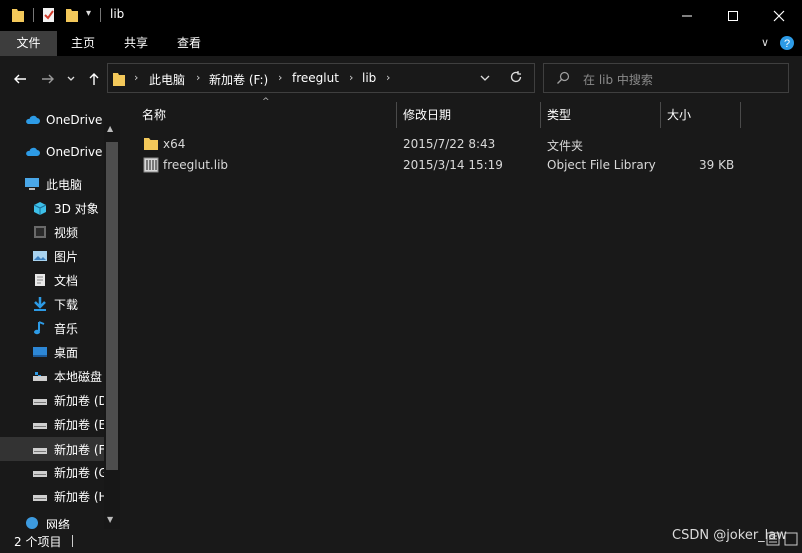 The height and width of the screenshot is (553, 802). I want to click on watermark: CSDN @joker_law, so click(729, 535).